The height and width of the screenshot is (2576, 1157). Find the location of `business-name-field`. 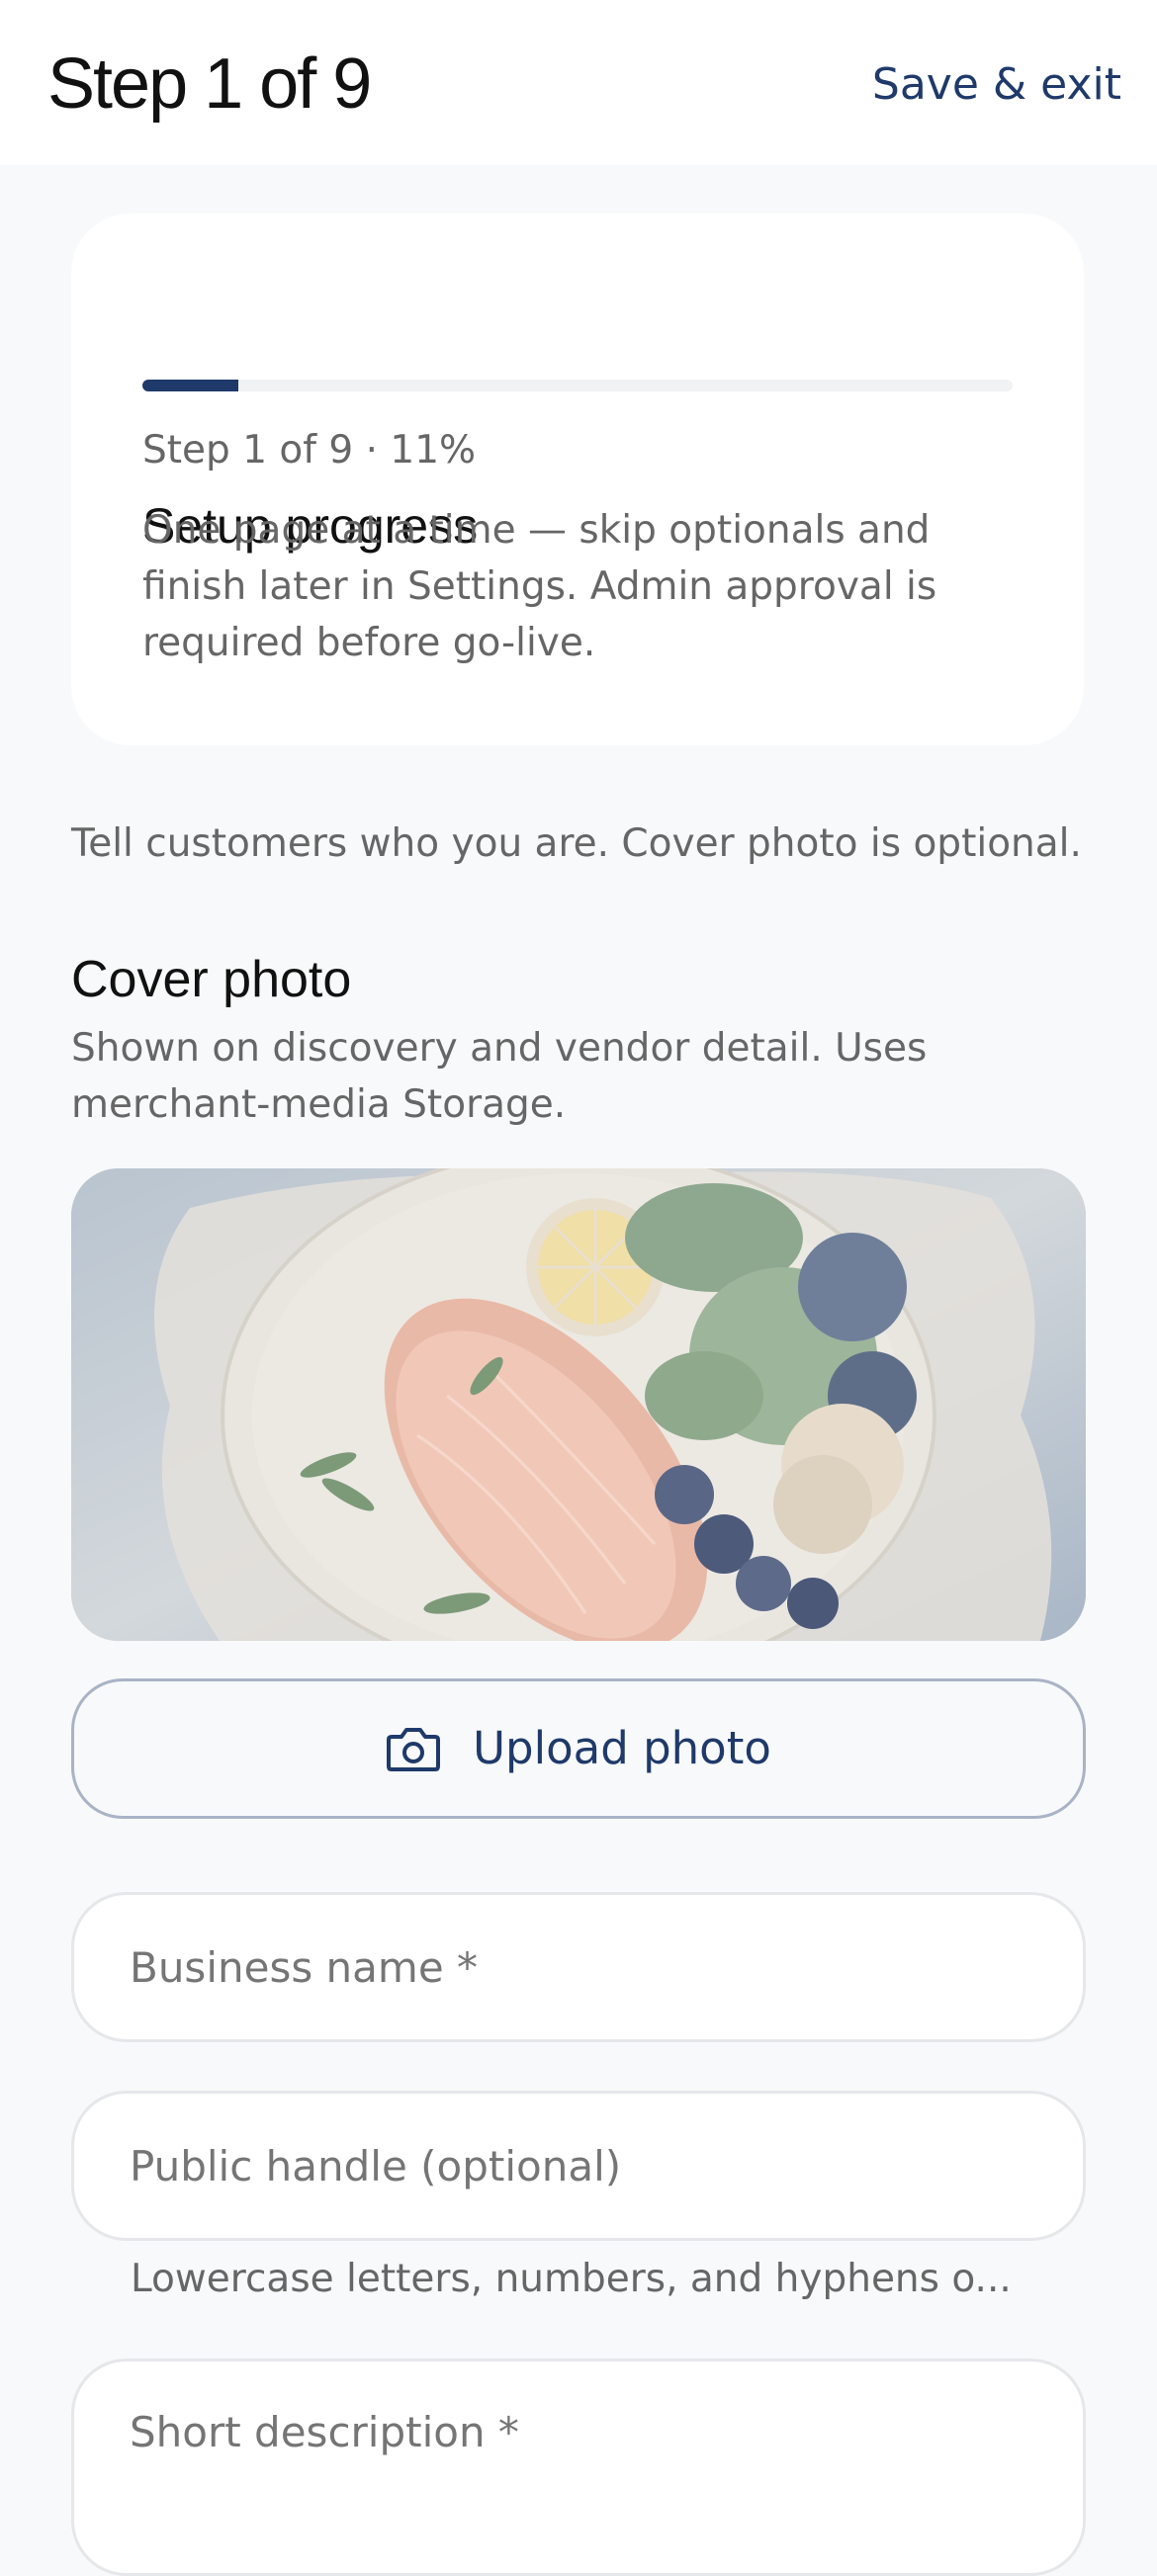

business-name-field is located at coordinates (578, 1967).